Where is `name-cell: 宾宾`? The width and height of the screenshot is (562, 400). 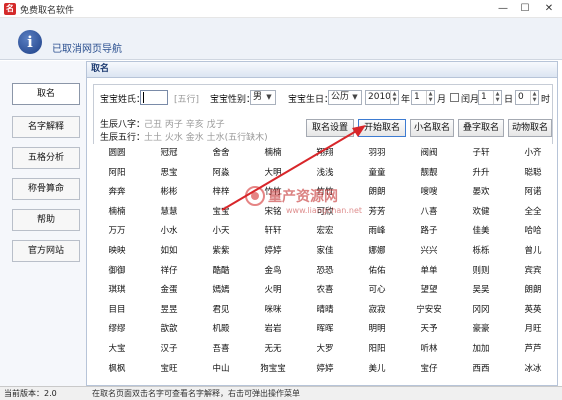 name-cell: 宾宾 is located at coordinates (533, 271).